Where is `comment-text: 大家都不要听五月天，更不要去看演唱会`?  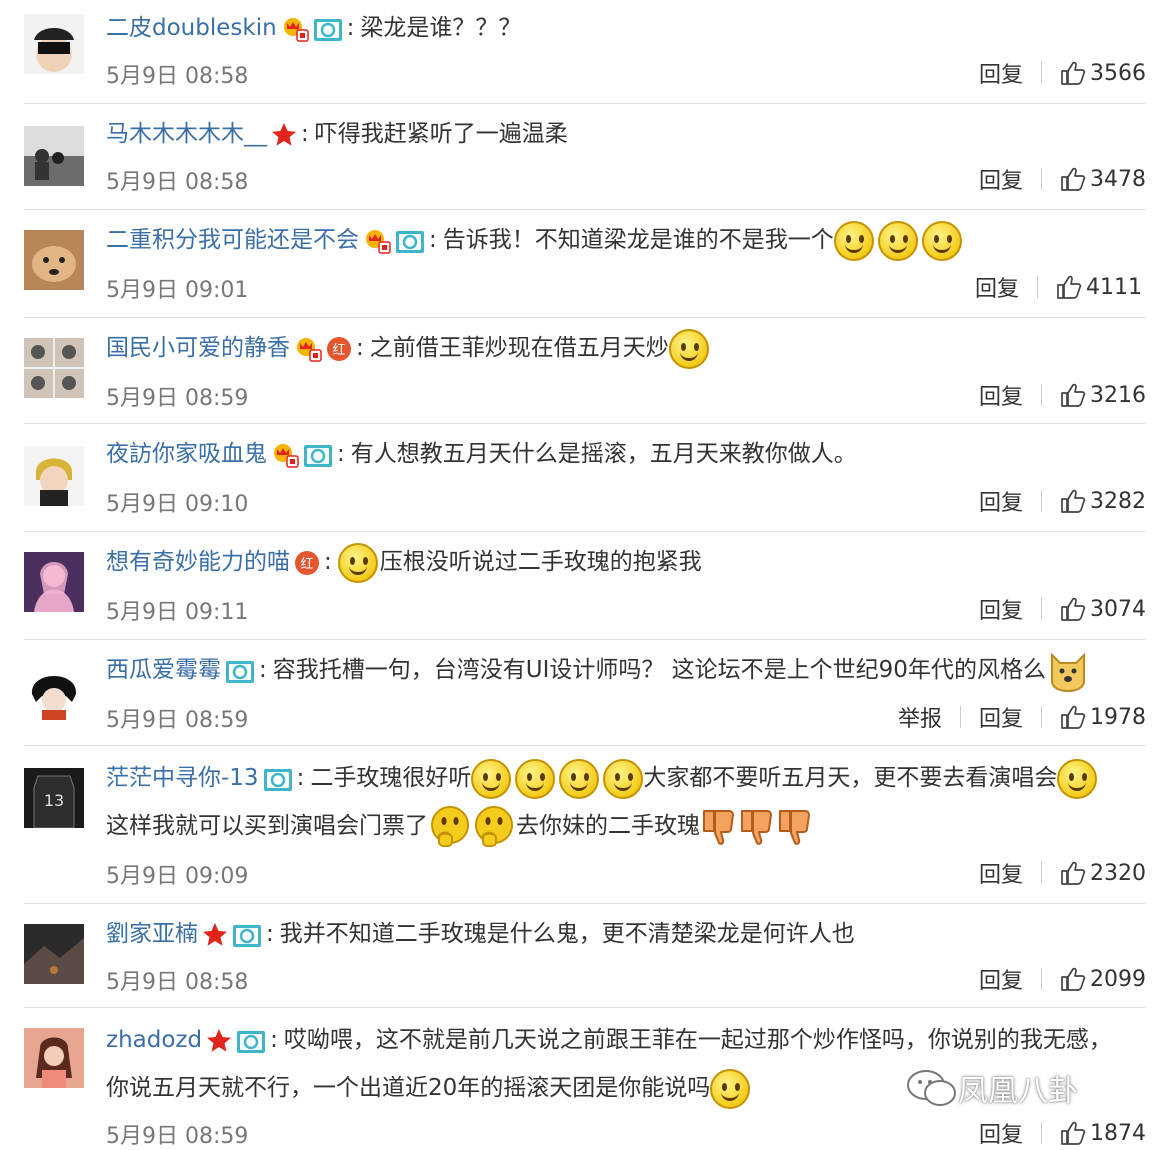
comment-text: 大家都不要听五月天，更不要去看演唱会 is located at coordinates (850, 778).